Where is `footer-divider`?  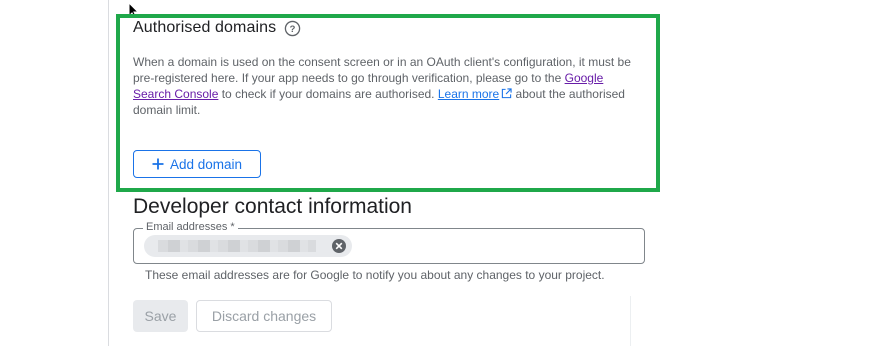 footer-divider is located at coordinates (630, 321).